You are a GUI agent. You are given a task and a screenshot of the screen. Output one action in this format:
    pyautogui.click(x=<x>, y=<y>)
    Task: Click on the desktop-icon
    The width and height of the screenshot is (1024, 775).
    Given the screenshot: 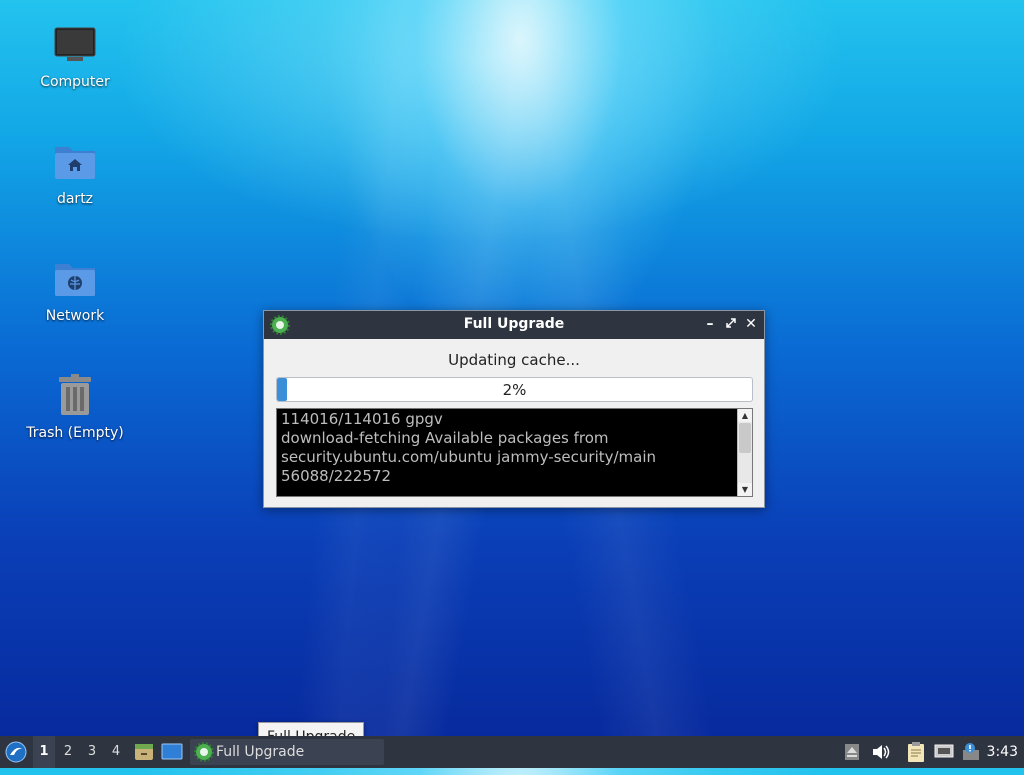 What is the action you would take?
    pyautogui.click(x=172, y=751)
    